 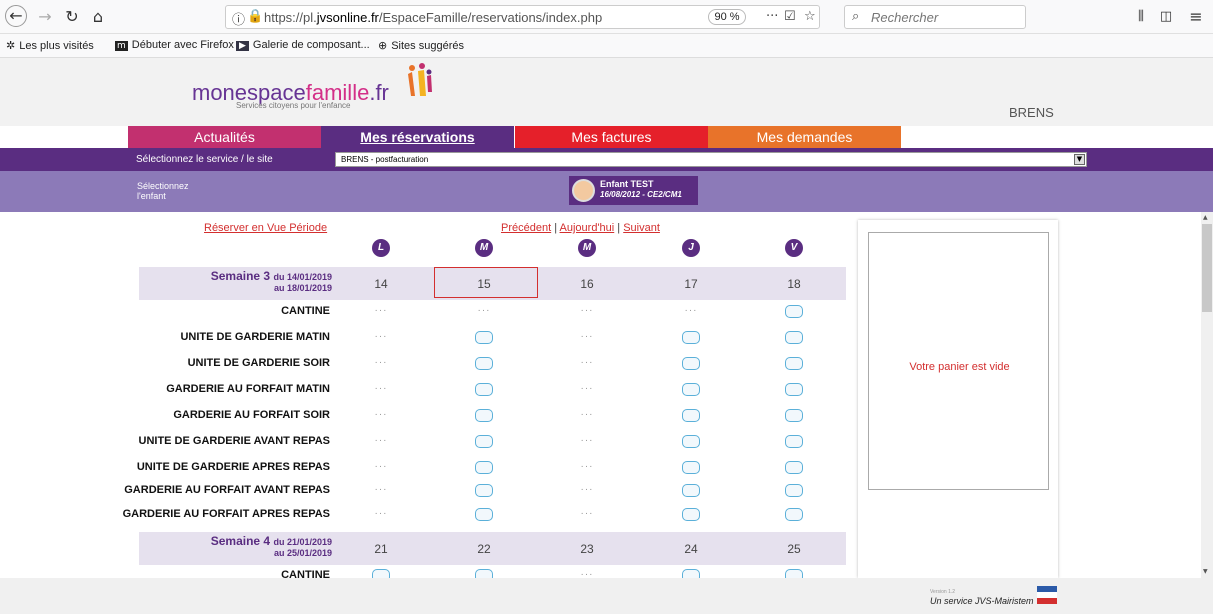 I want to click on bookmark-star-icon: ☆, so click(x=810, y=16).